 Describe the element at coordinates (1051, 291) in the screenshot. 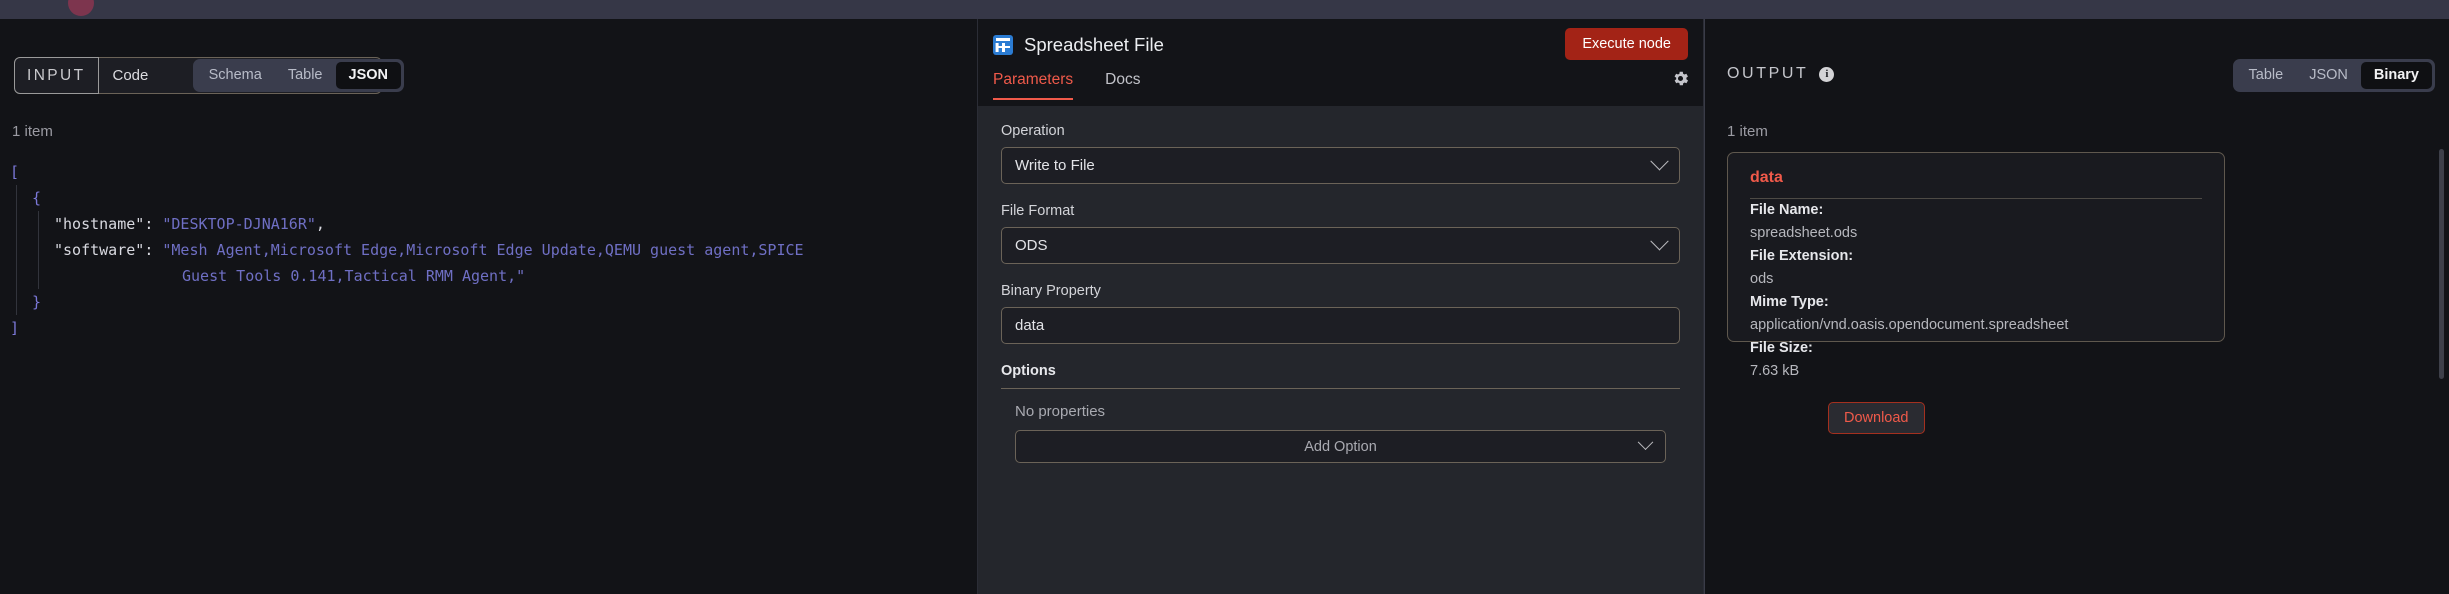

I see `binary-property-label: Binary Property` at that location.